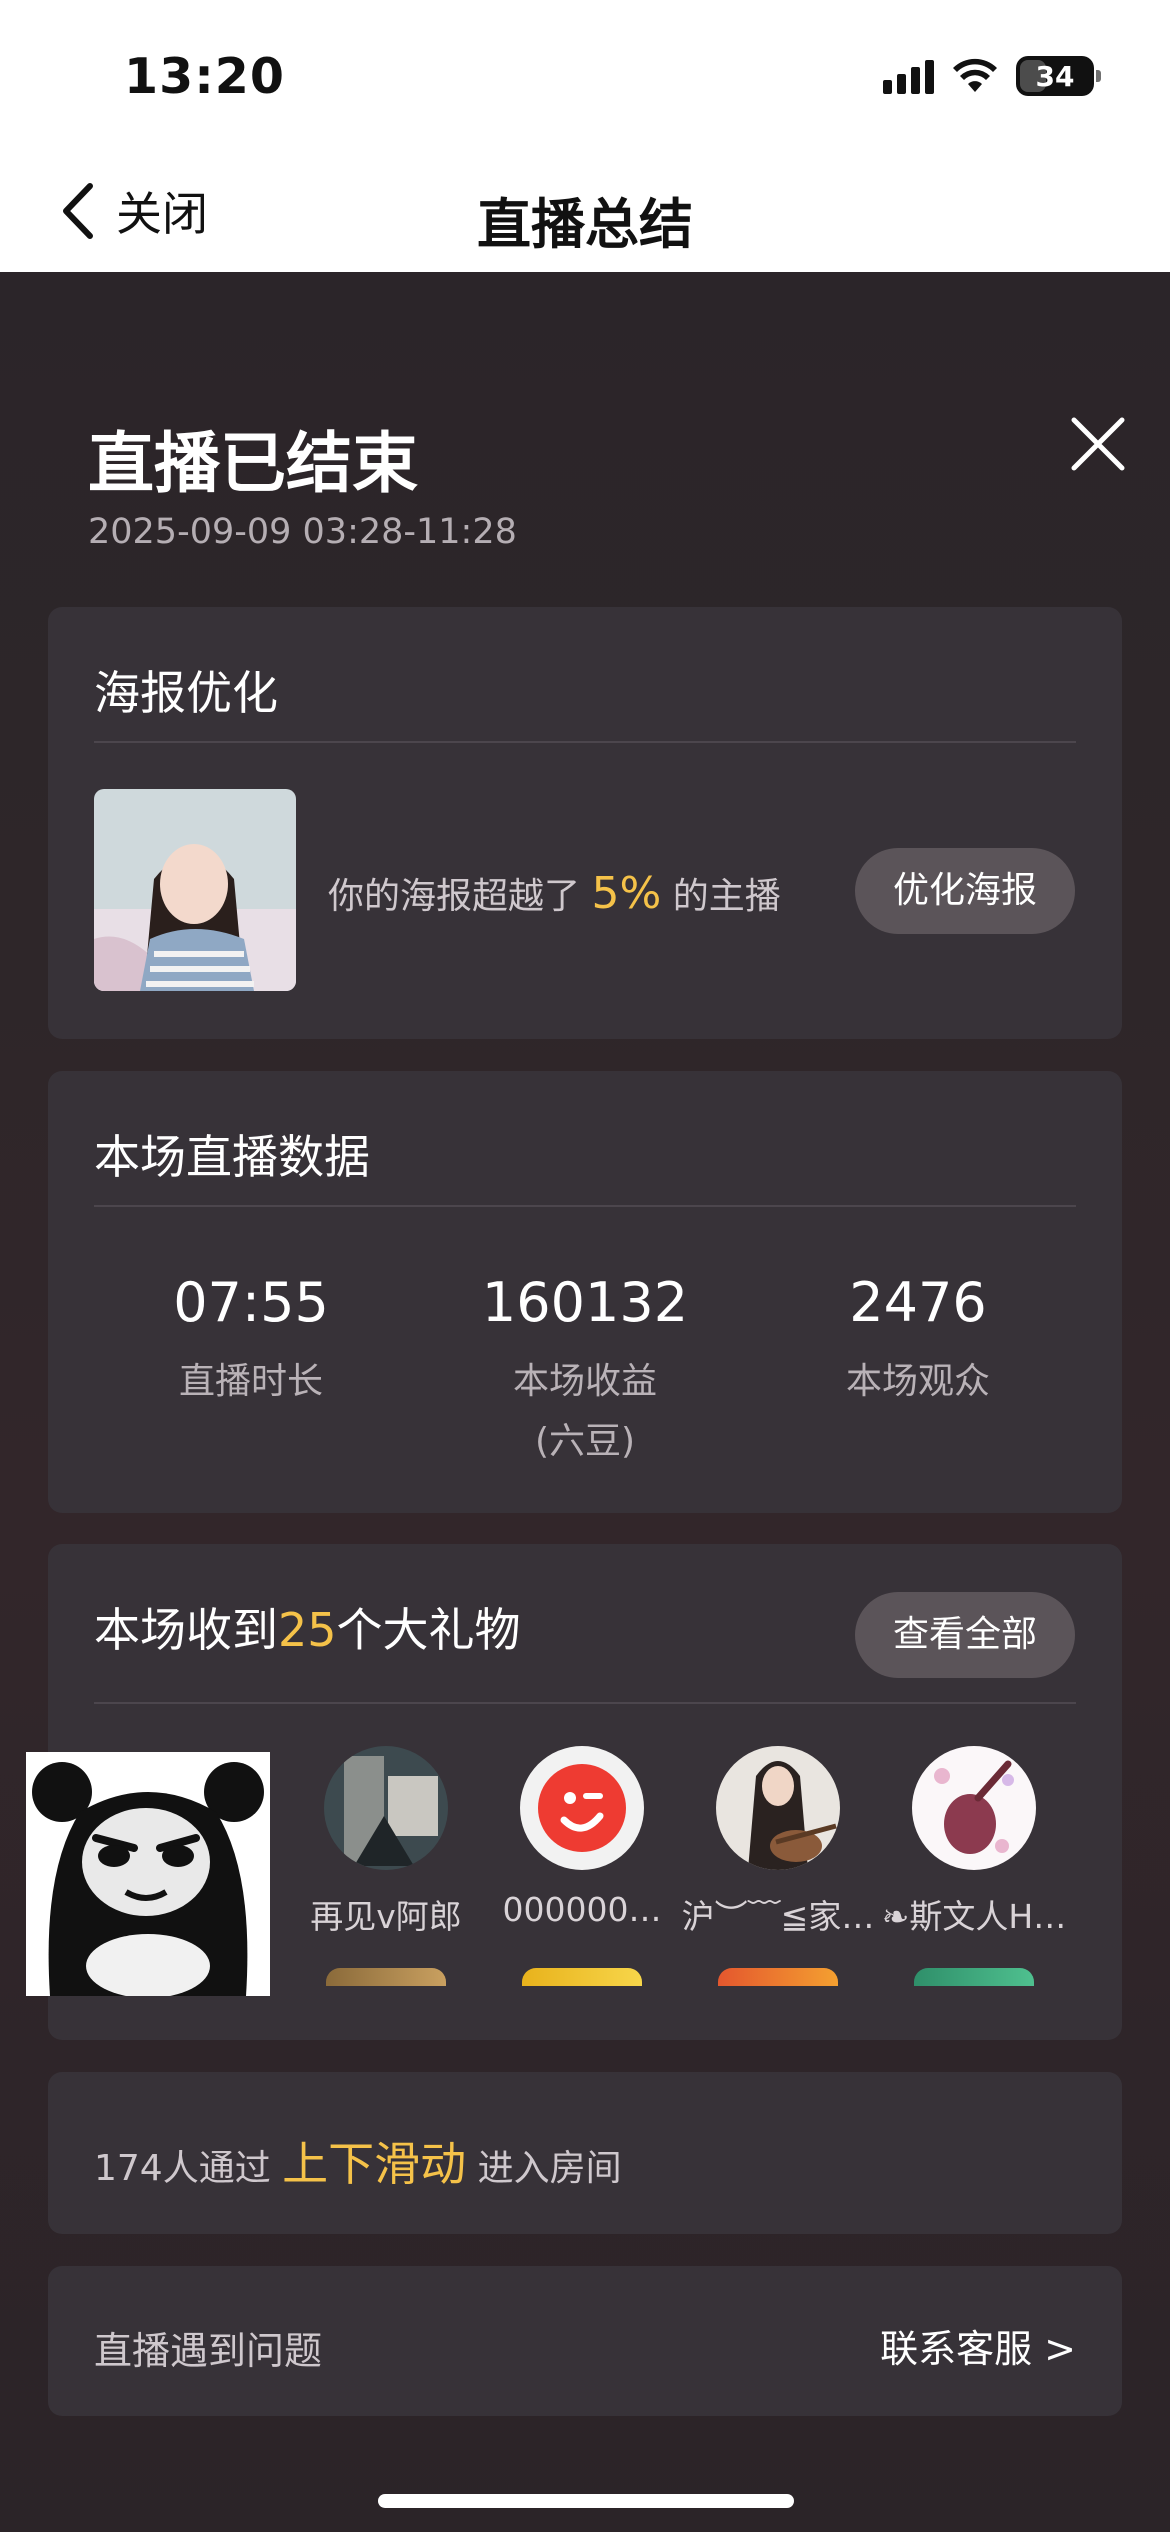 The height and width of the screenshot is (2532, 1170). What do you see at coordinates (454, 896) in the screenshot?
I see `poster-rank-prefix: 你的海报超越了` at bounding box center [454, 896].